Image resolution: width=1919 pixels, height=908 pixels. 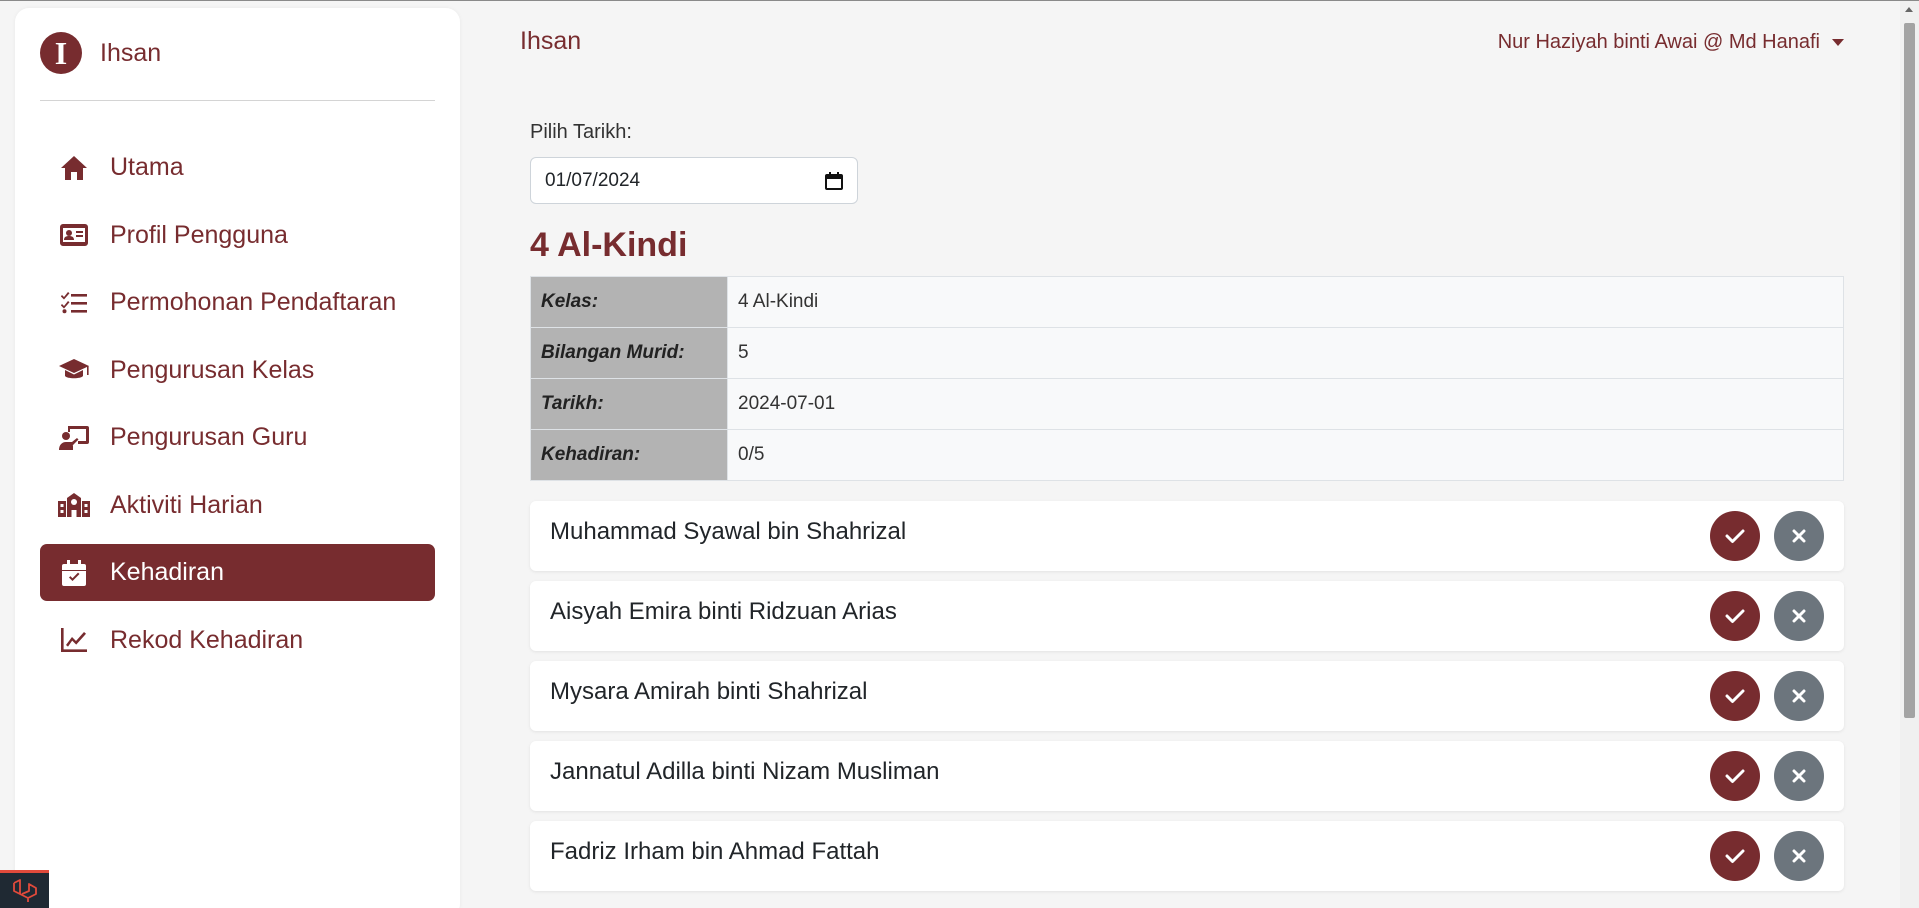 I want to click on sidebar-item-label: Rekod Kehadiran, so click(x=207, y=639).